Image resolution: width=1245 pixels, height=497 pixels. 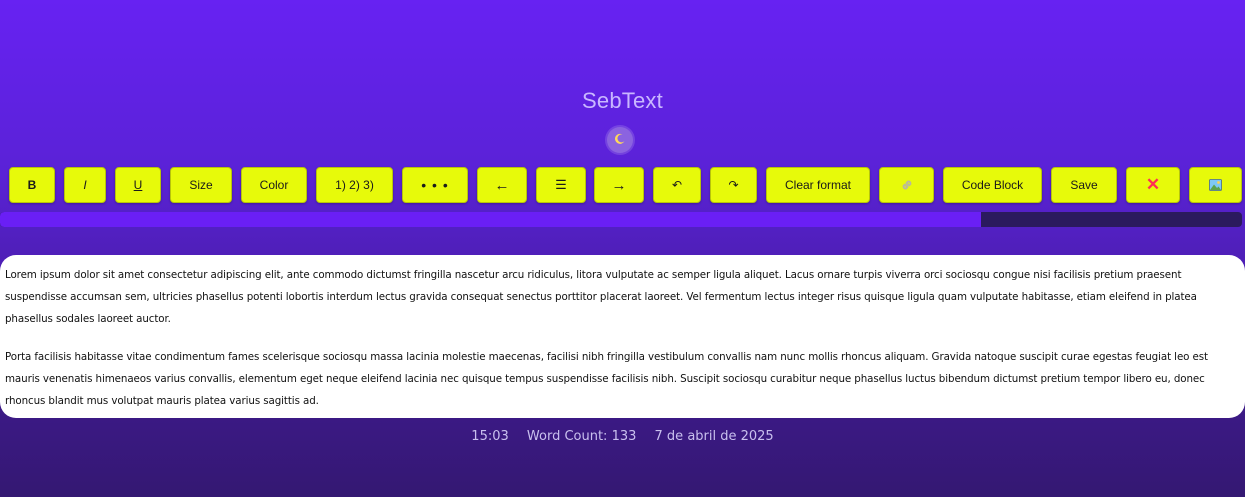 What do you see at coordinates (138, 185) in the screenshot?
I see `underline-button: U` at bounding box center [138, 185].